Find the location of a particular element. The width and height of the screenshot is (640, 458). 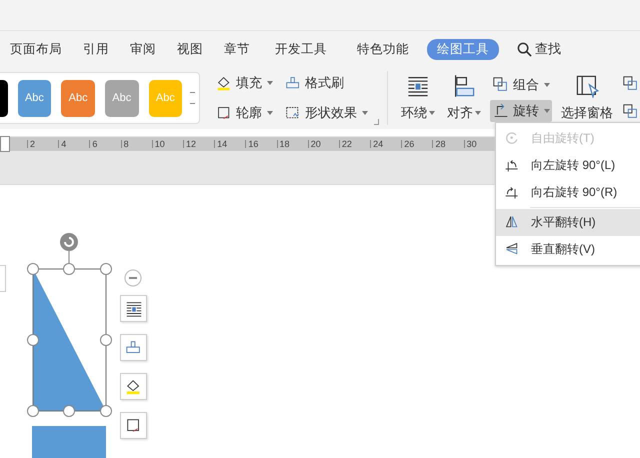

ruler-number: 28 is located at coordinates (440, 144).